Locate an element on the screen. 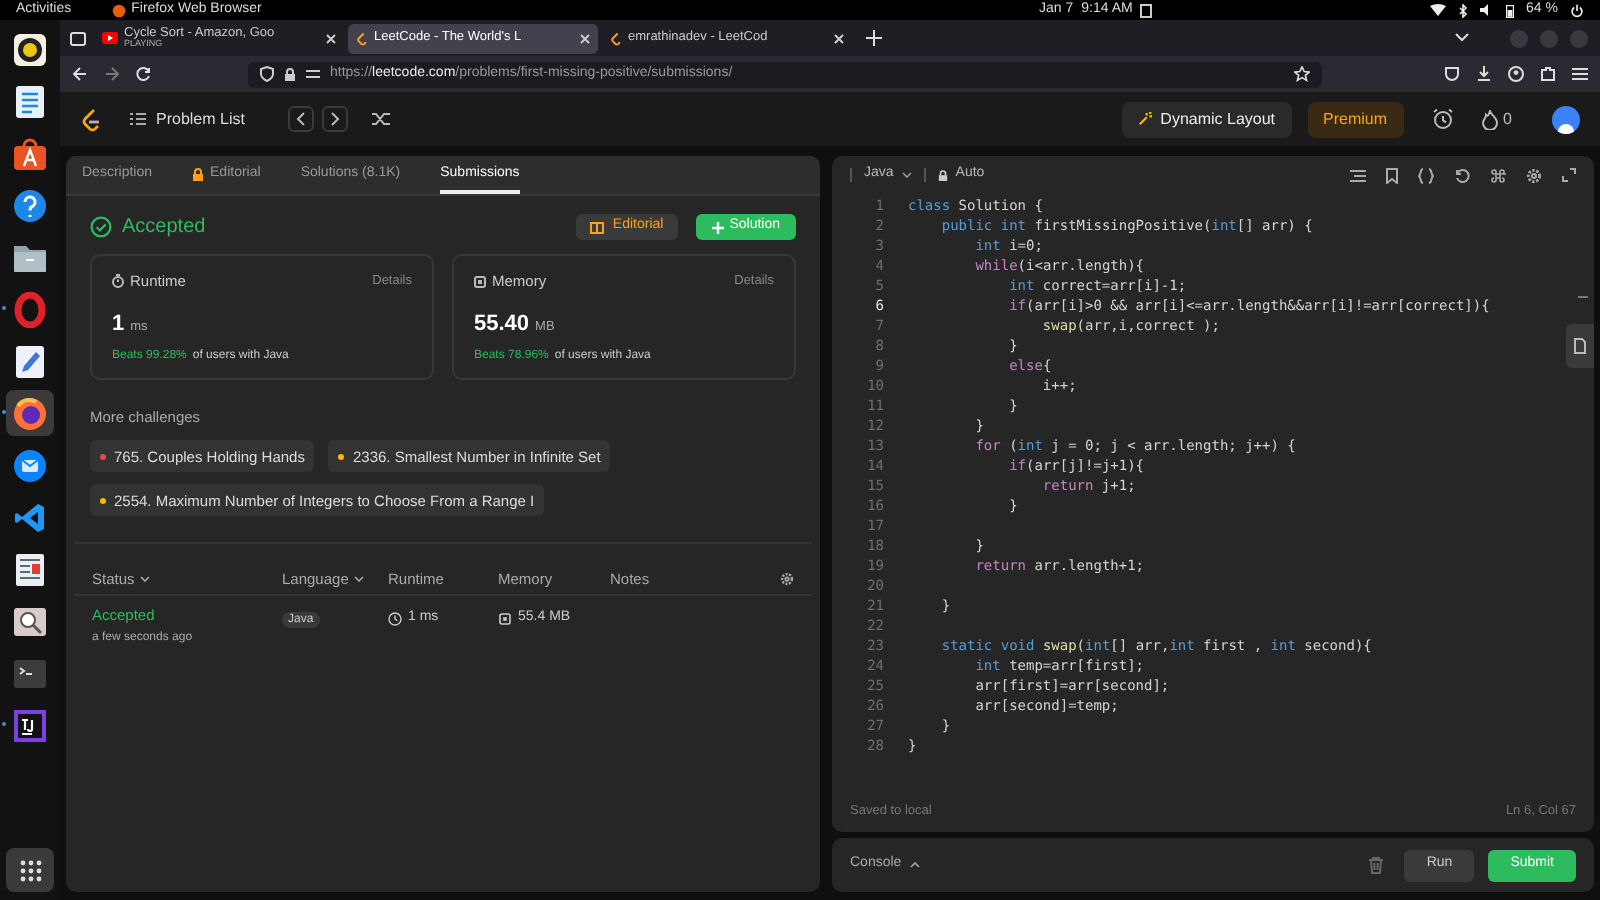 Image resolution: width=1600 pixels, height=900 pixels. check-circle-icon is located at coordinates (101, 227).